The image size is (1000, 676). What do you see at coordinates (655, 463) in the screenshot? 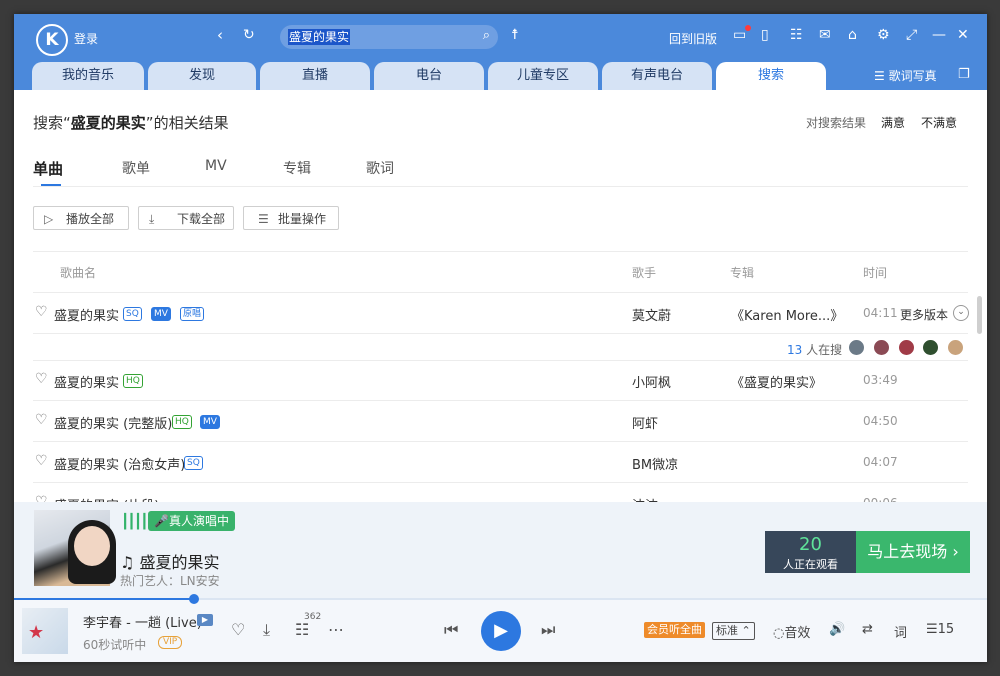
I see `singer-name: BM微凉` at bounding box center [655, 463].